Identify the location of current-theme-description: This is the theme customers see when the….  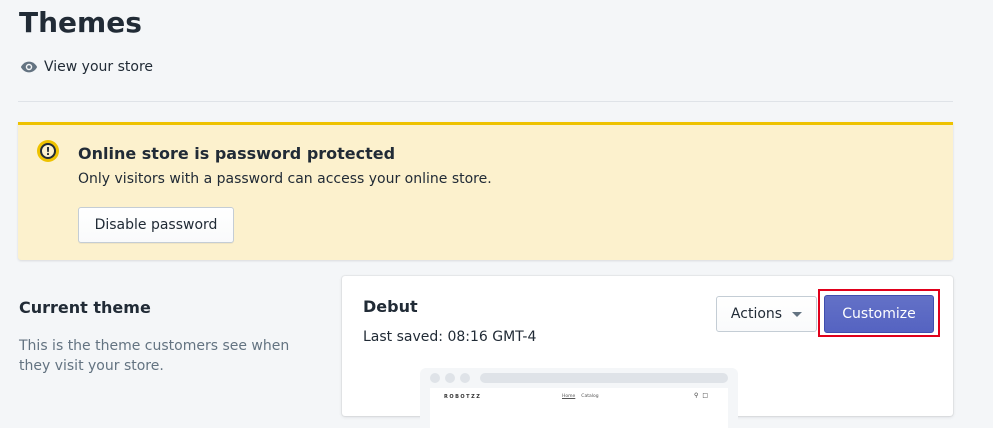
(154, 356).